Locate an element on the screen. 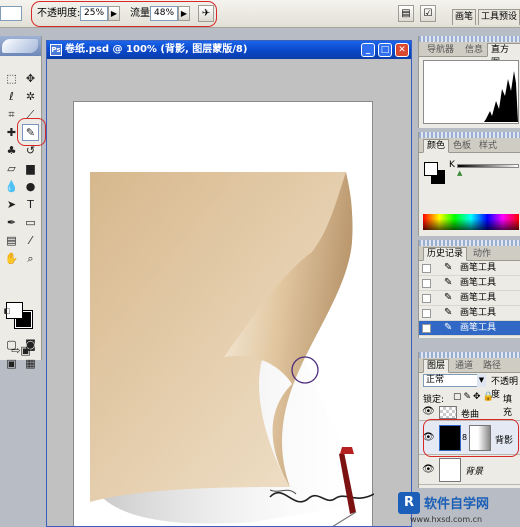 This screenshot has height=527, width=520. workspace-icon: ☑ is located at coordinates (428, 13).